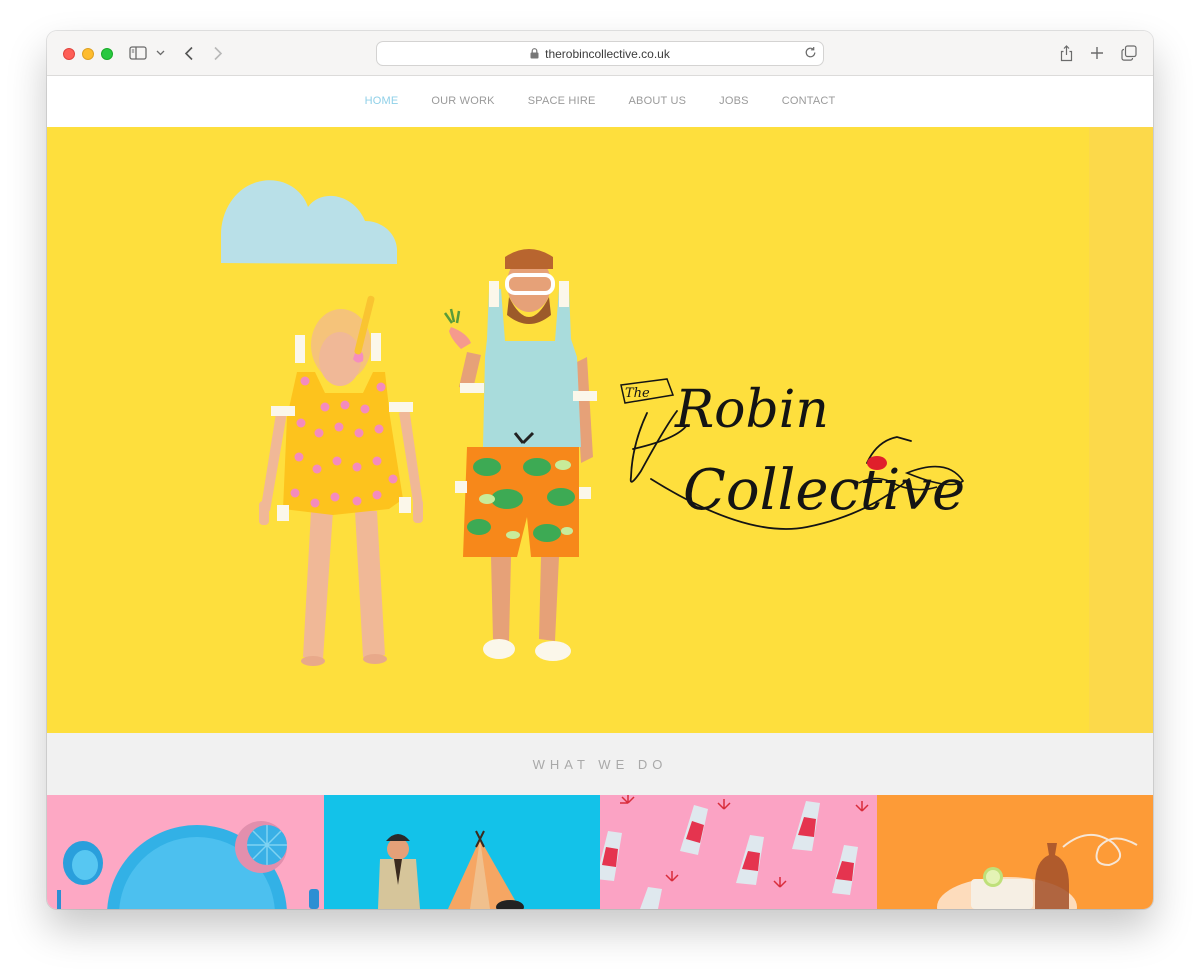  Describe the element at coordinates (824, 490) in the screenshot. I see `logo-line2-text: Collective` at that location.